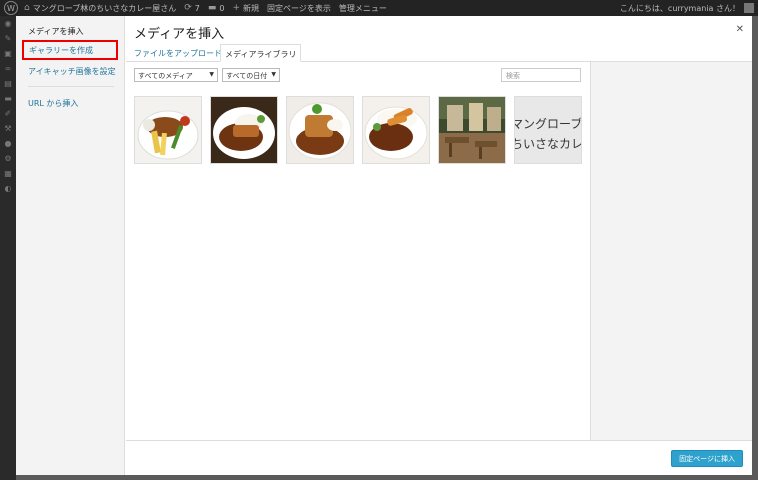  Describe the element at coordinates (188, 8) in the screenshot. I see `updates-icon: ⟳` at that location.